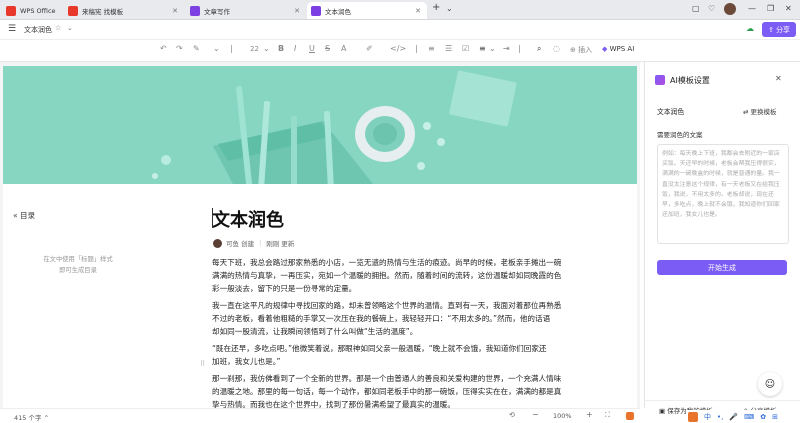 This screenshot has height=423, width=800. What do you see at coordinates (38, 30) in the screenshot?
I see `document-name: 文本润色` at bounding box center [38, 30].